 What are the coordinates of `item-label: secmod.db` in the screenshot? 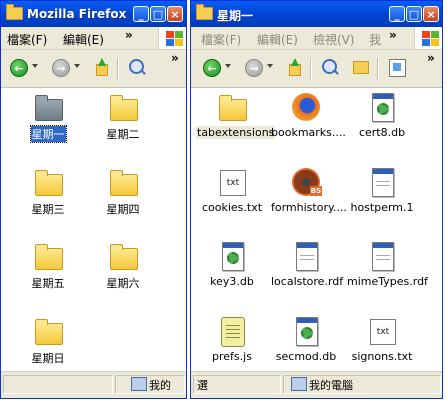 It's located at (306, 356).